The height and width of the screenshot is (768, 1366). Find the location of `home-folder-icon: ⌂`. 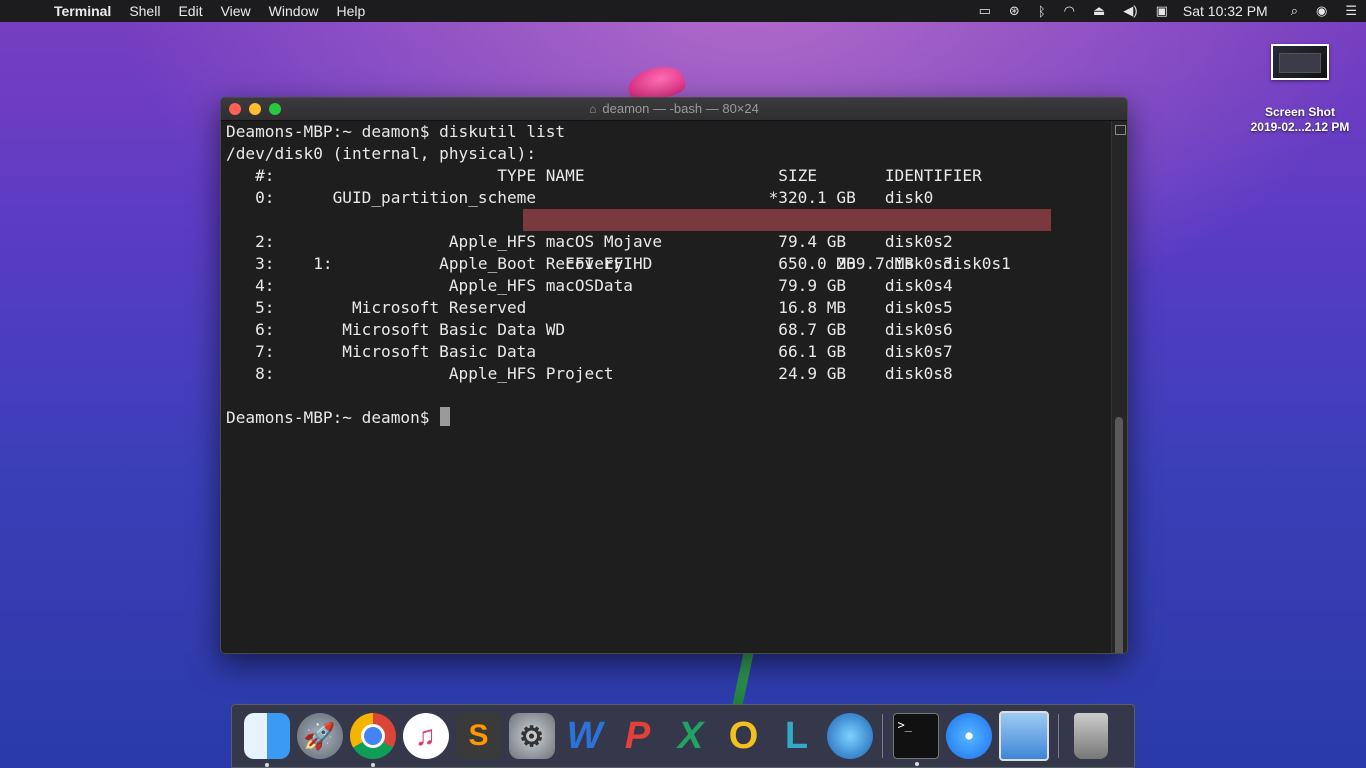

home-folder-icon: ⌂ is located at coordinates (593, 109).